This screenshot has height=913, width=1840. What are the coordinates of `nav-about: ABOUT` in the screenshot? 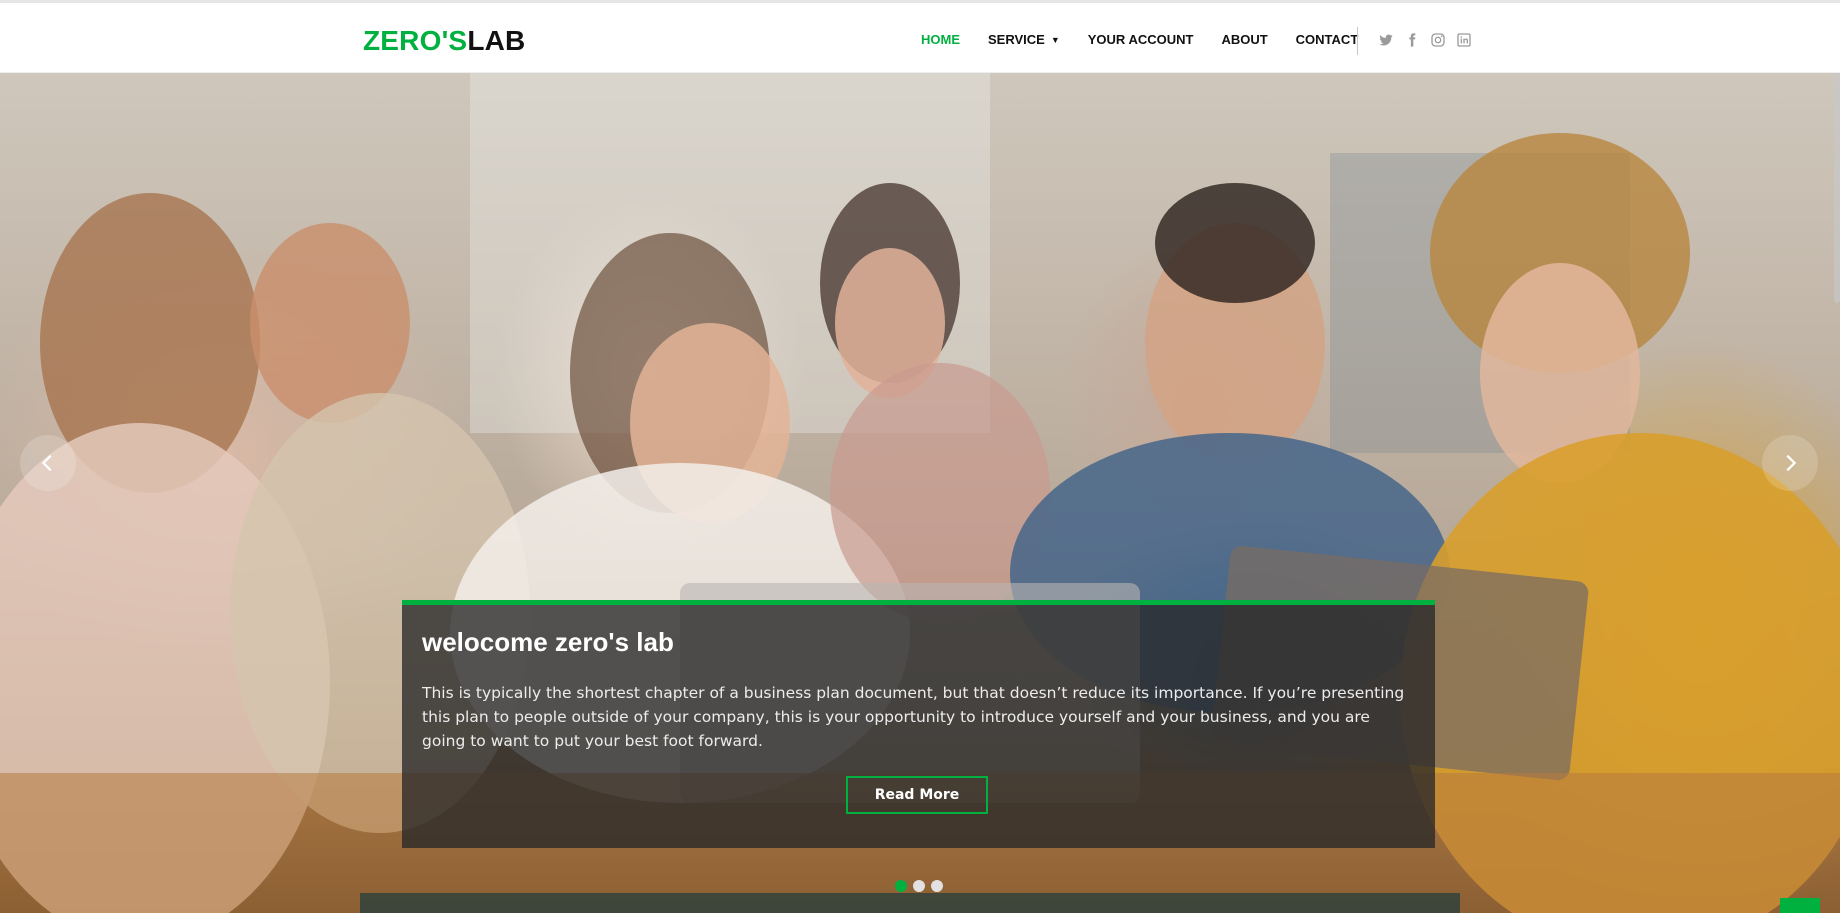 It's located at (1244, 39).